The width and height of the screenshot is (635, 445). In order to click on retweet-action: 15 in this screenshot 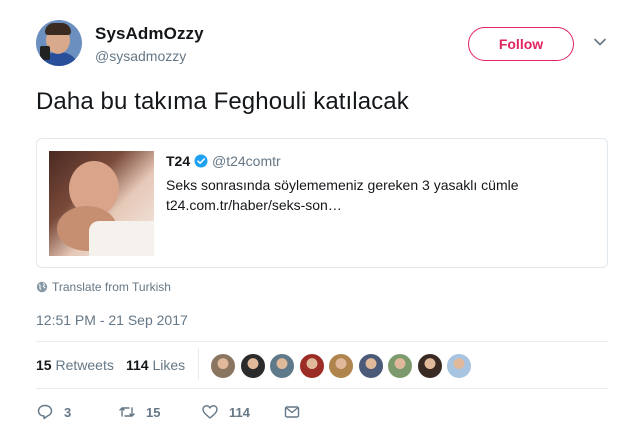, I will do `click(139, 412)`.